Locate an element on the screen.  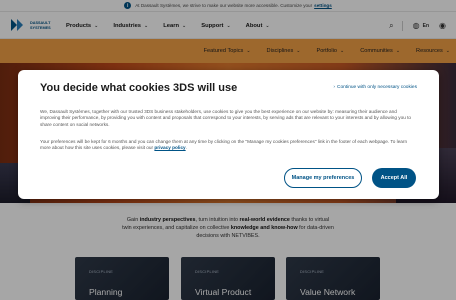
chevron-right-icon: › is located at coordinates (334, 87).